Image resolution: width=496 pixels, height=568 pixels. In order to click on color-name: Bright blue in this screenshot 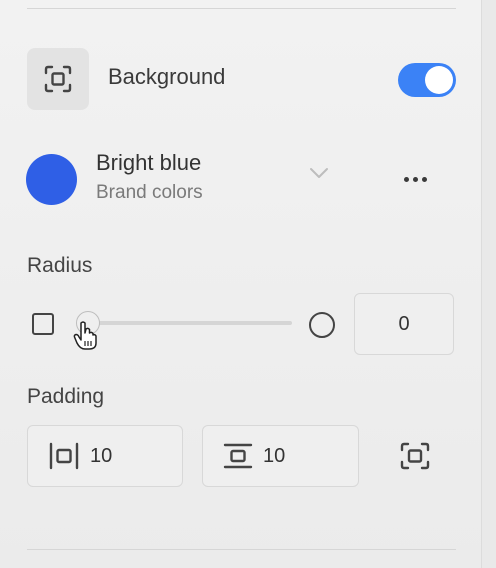, I will do `click(149, 162)`.